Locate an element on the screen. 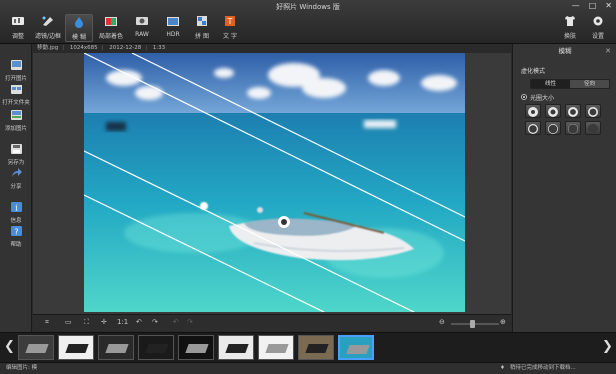  blur-mode-toggle: 线性 径向 is located at coordinates (570, 84).